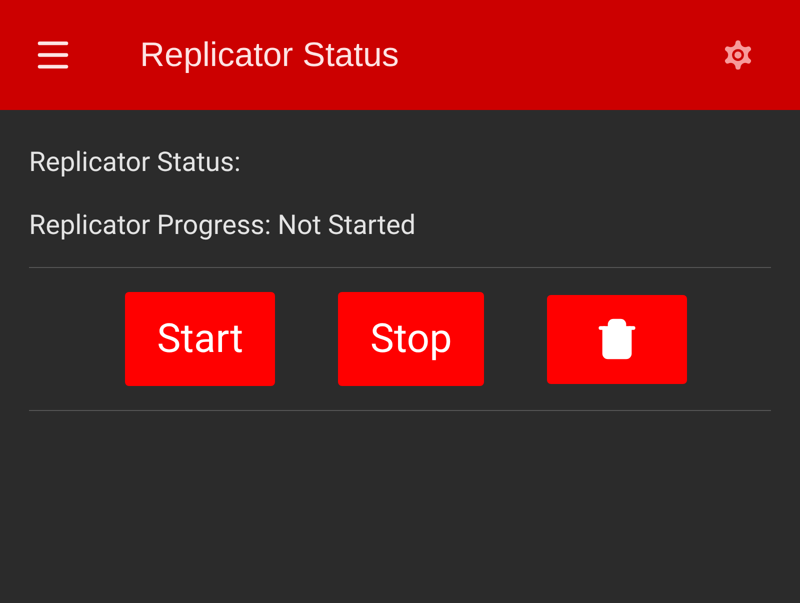 This screenshot has height=603, width=800. I want to click on app-title: Replicator Status, so click(269, 55).